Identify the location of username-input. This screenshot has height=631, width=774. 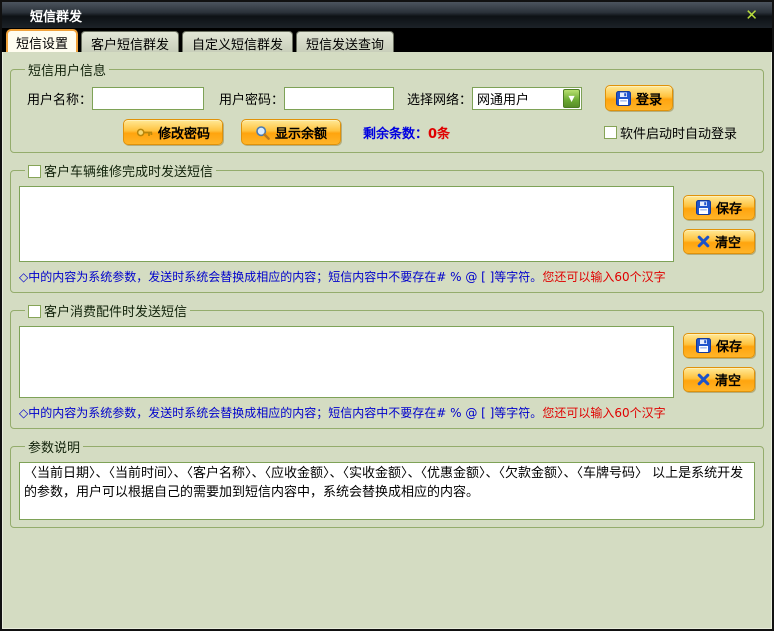
(148, 98).